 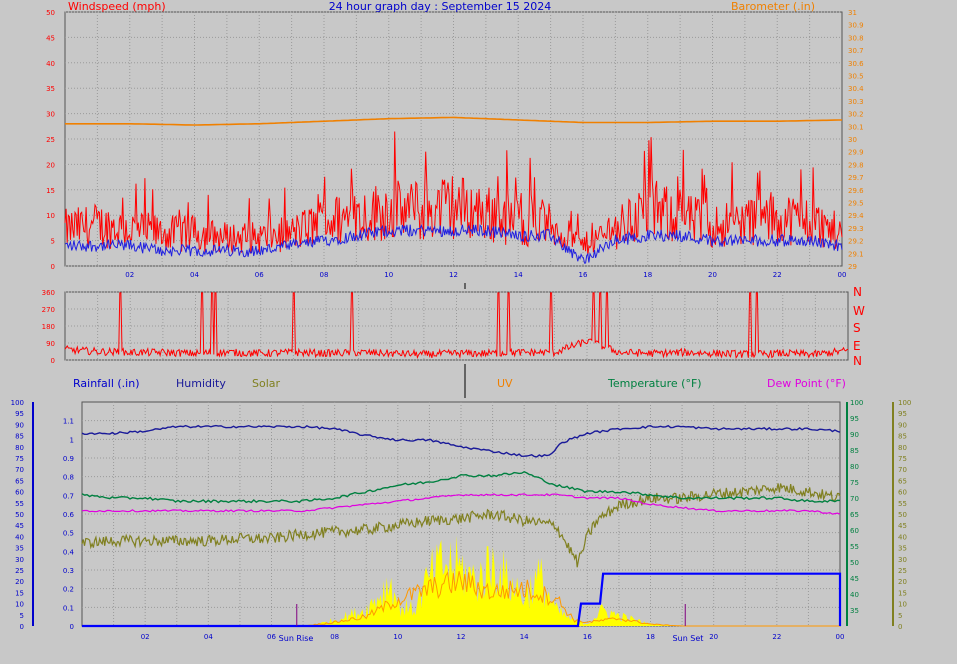 I want to click on solar-tick-label: 100, so click(x=904, y=403).